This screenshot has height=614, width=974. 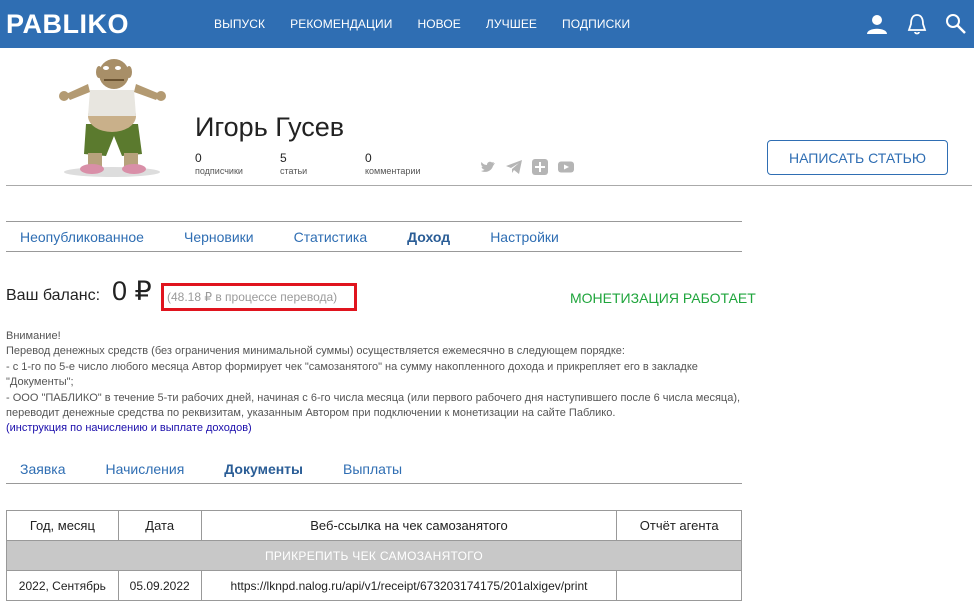 I want to click on attach-receipt-button: ПРИКРЕПИТЬ ЧЕК САМОЗАНЯТОГО, so click(x=374, y=555).